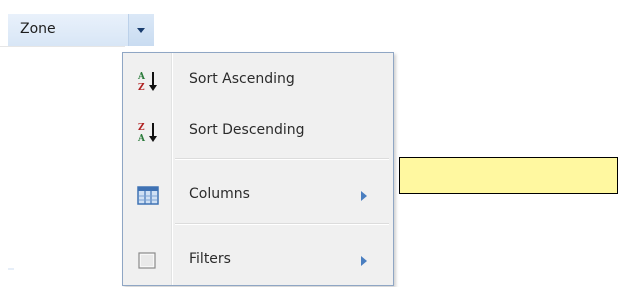 This screenshot has height=287, width=618. I want to click on highlight-callout-box, so click(508, 175).